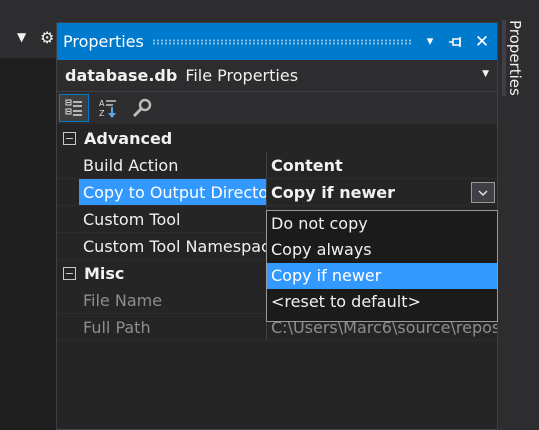 Image resolution: width=539 pixels, height=430 pixels. I want to click on property-row: Copy to Output Directory Copy if newer, so click(277, 192).